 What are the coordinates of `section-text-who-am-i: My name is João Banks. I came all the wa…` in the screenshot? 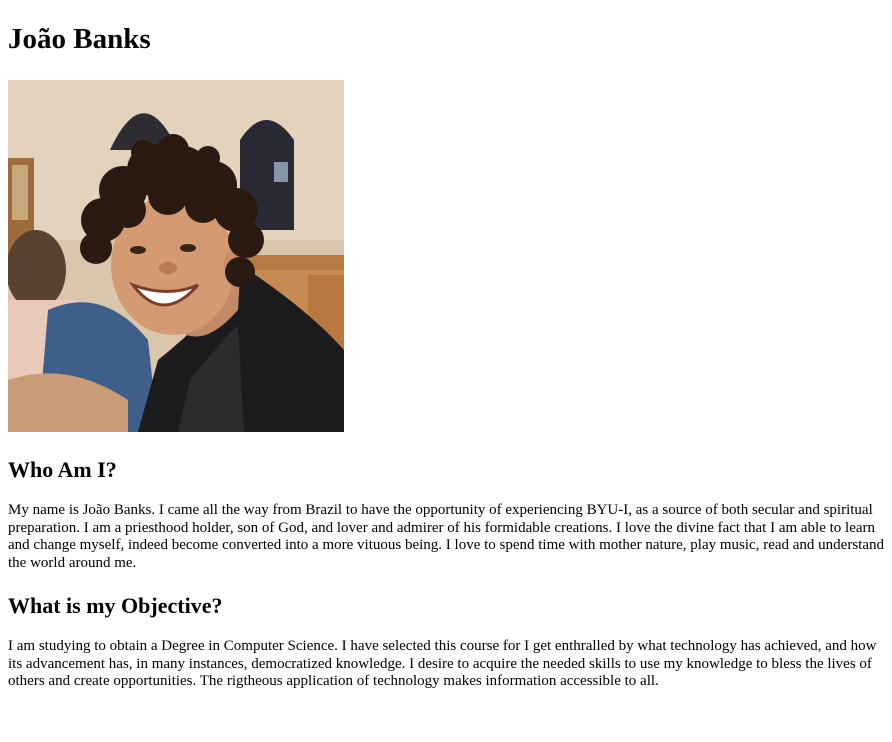 It's located at (446, 536).